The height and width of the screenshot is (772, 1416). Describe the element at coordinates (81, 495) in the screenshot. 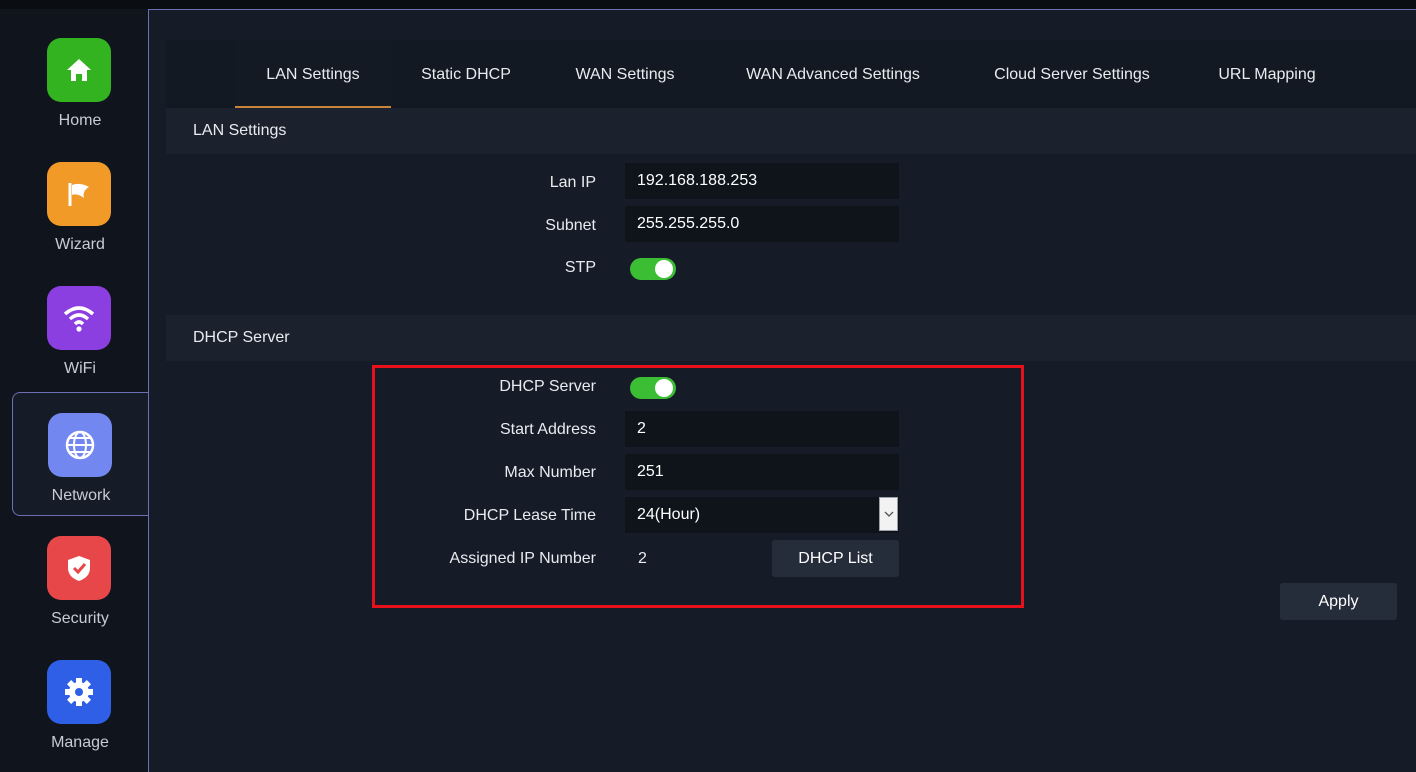

I see `sidebar-item-label: Network` at that location.